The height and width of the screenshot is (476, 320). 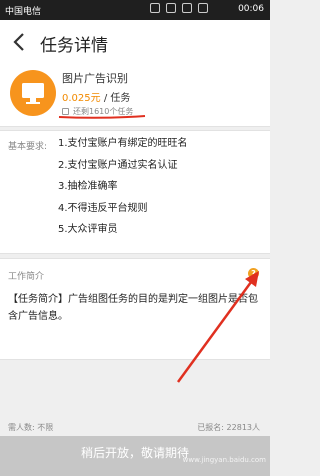 I want to click on price-amount: 0.025元, so click(x=81, y=98).